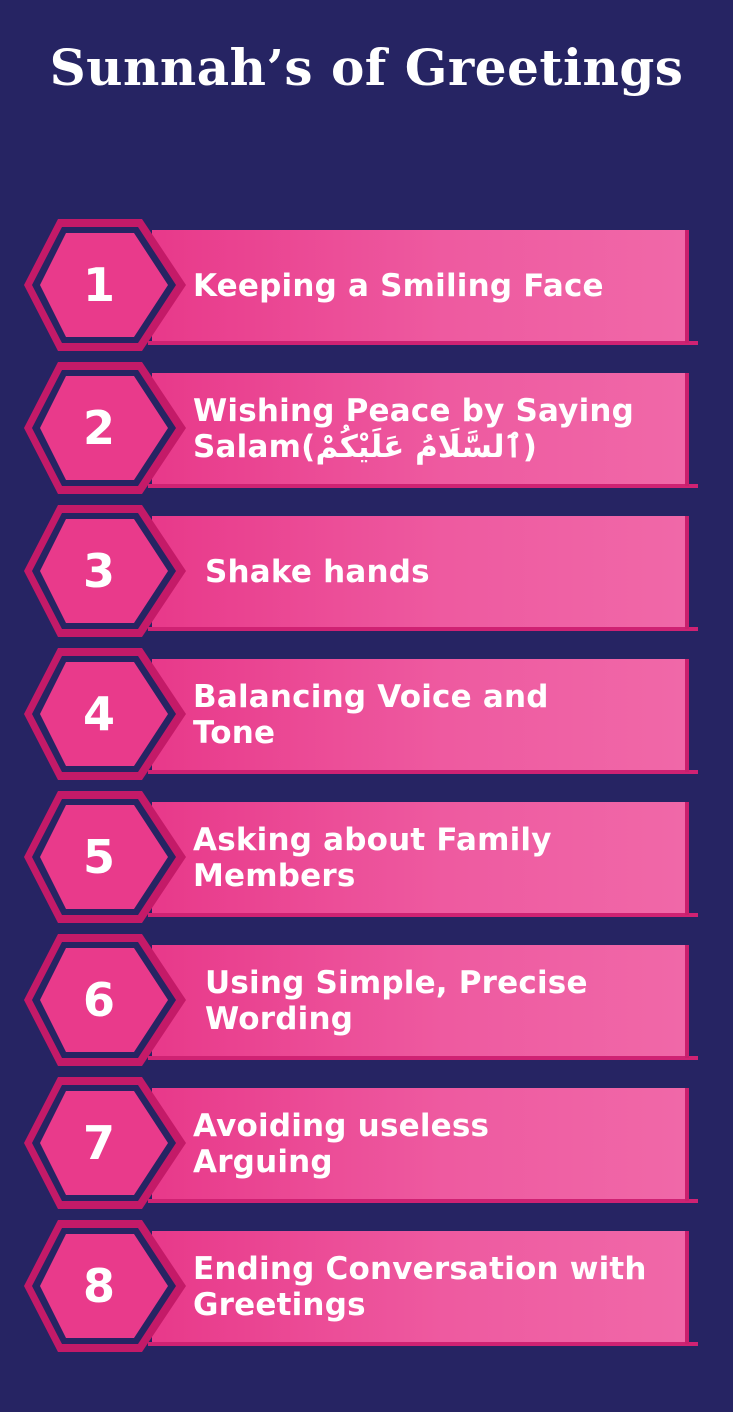 The image size is (733, 1412). I want to click on item-label: Shake hands, so click(317, 572).